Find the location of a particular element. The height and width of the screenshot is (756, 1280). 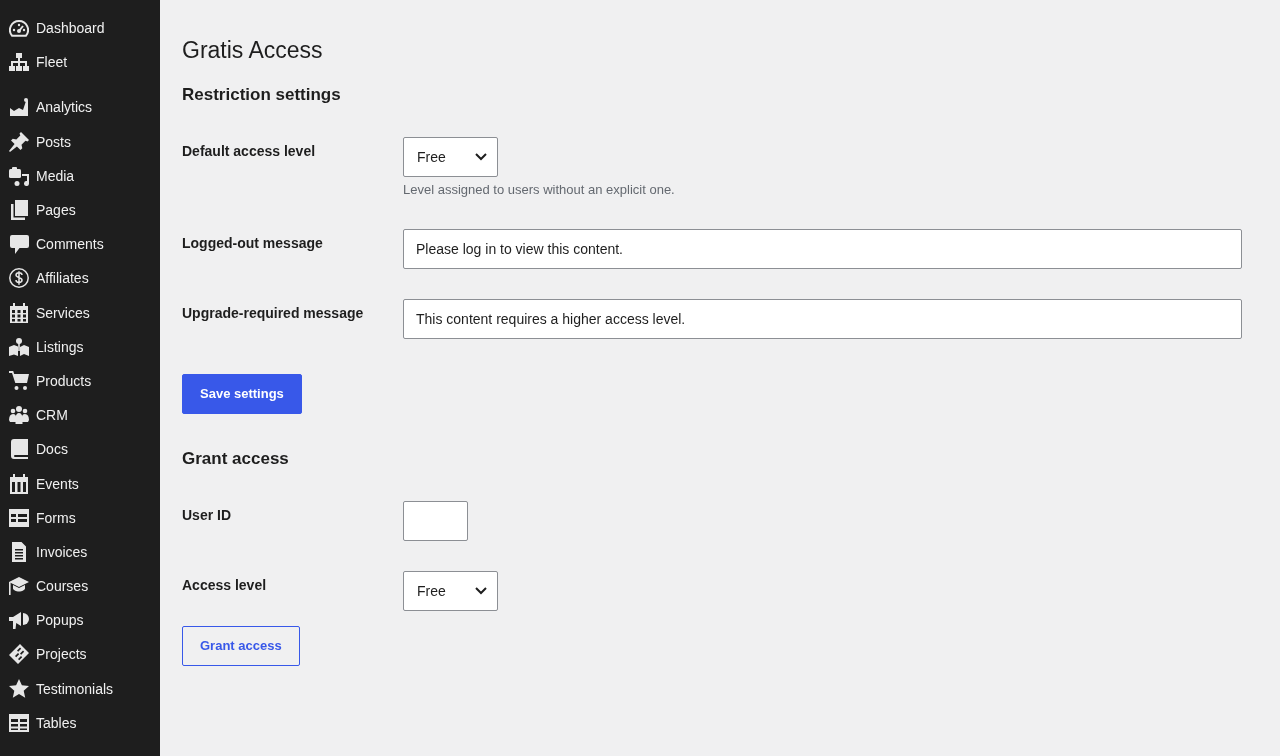

people-icon is located at coordinates (19, 415).